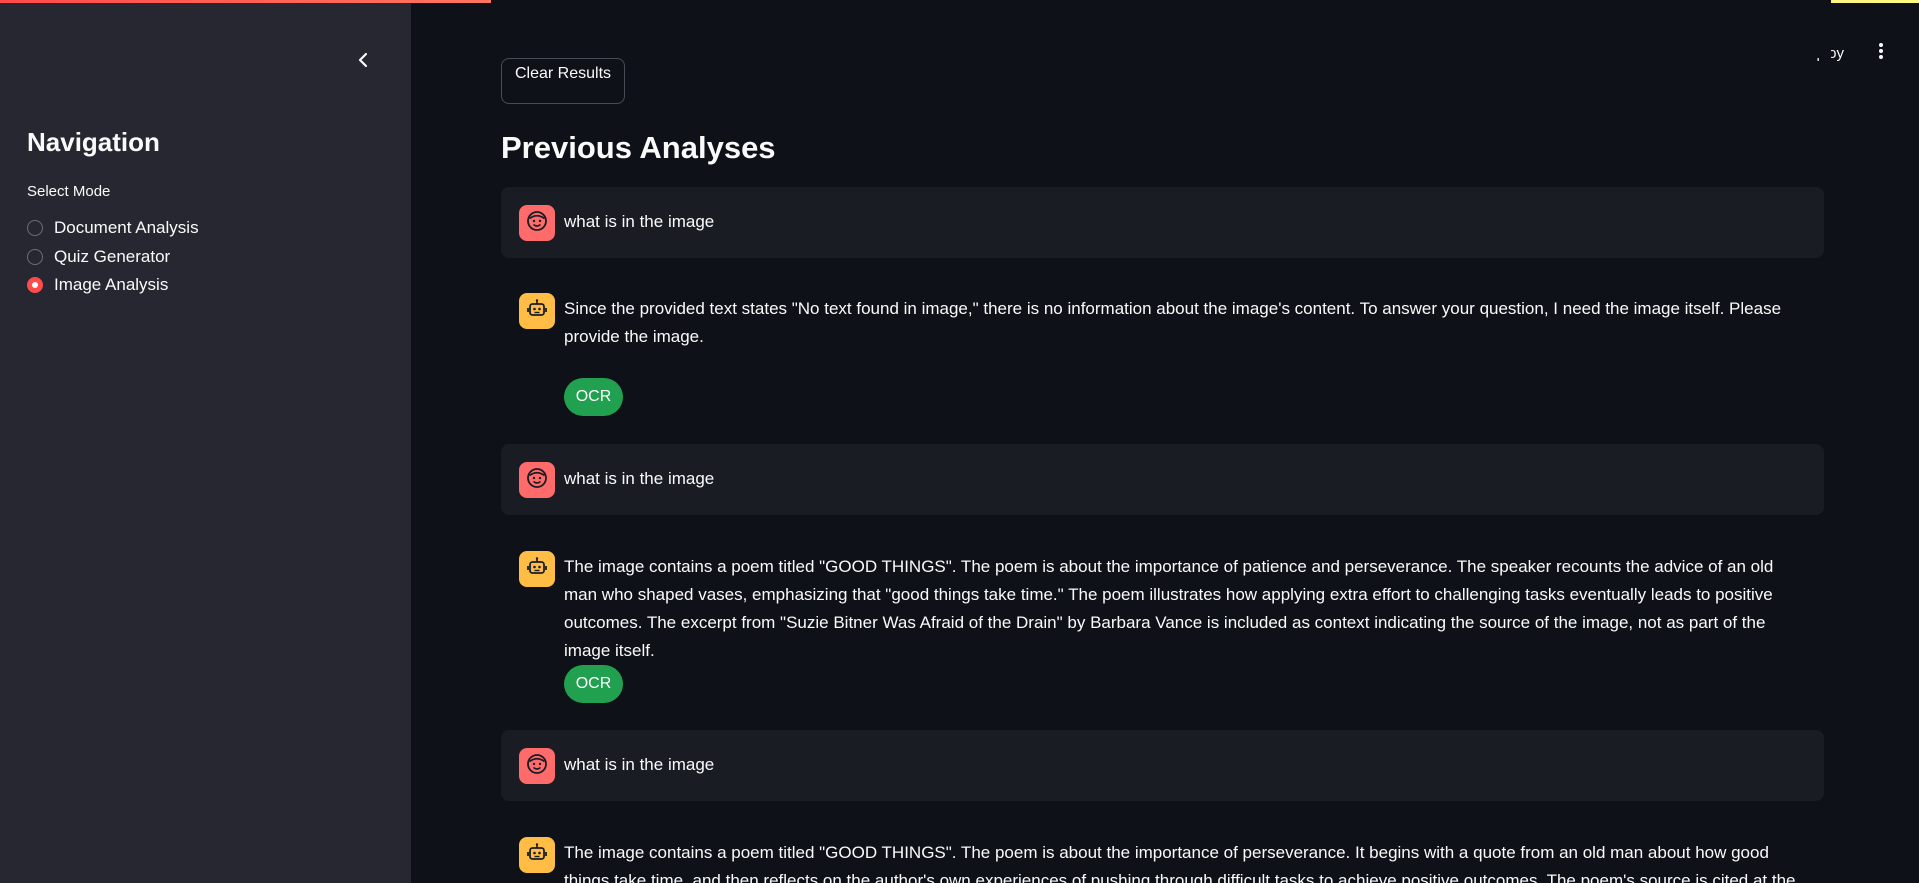 This screenshot has width=1919, height=883. I want to click on radio-label: Quiz Generator, so click(112, 256).